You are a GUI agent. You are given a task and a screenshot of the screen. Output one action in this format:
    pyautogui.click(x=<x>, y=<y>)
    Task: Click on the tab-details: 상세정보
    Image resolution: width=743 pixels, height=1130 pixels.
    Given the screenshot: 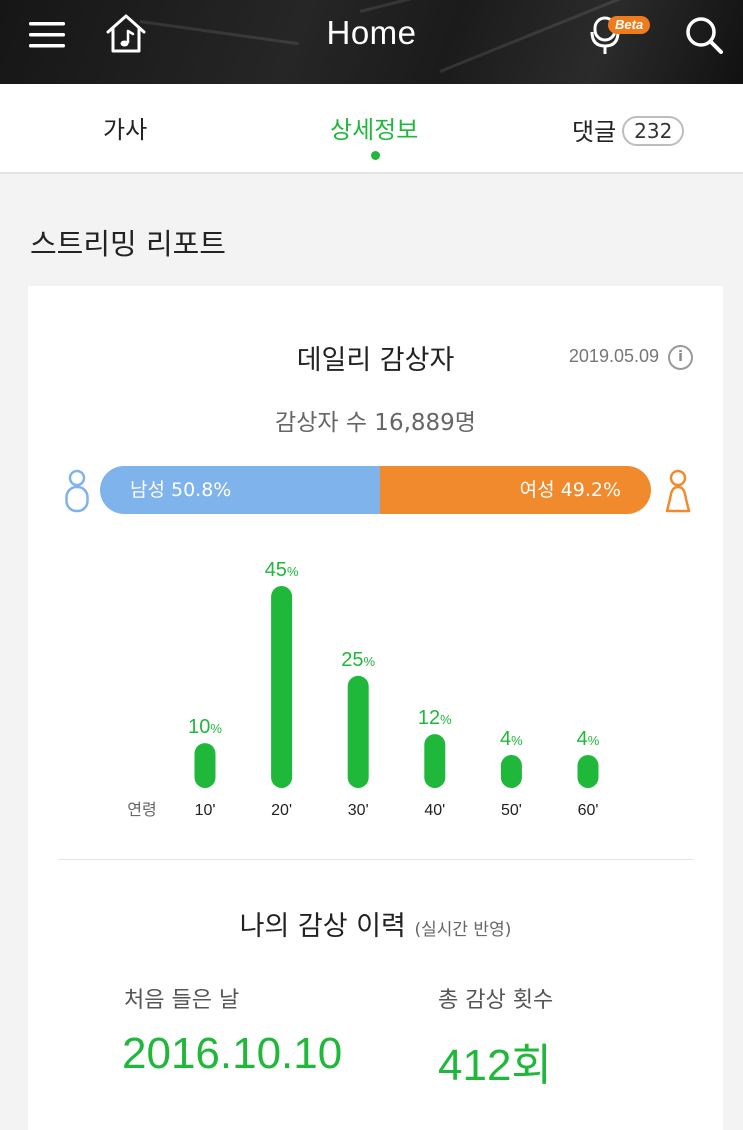 What is the action you would take?
    pyautogui.click(x=374, y=127)
    